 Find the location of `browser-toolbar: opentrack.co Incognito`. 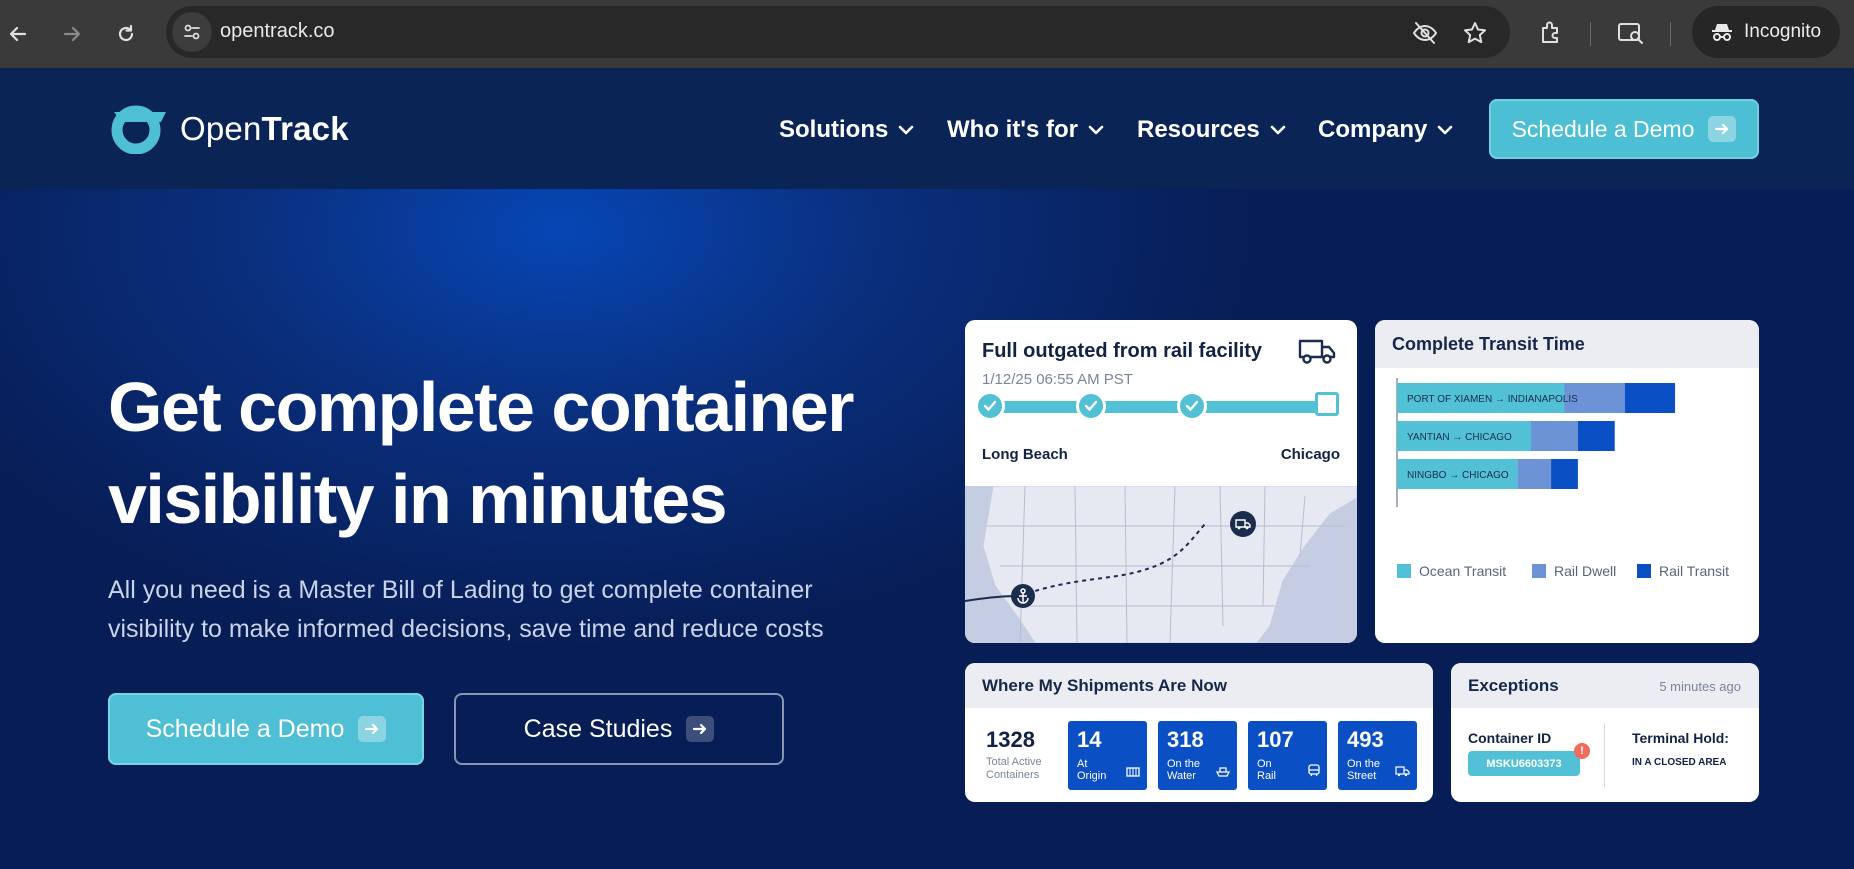

browser-toolbar: opentrack.co Incognito is located at coordinates (927, 34).